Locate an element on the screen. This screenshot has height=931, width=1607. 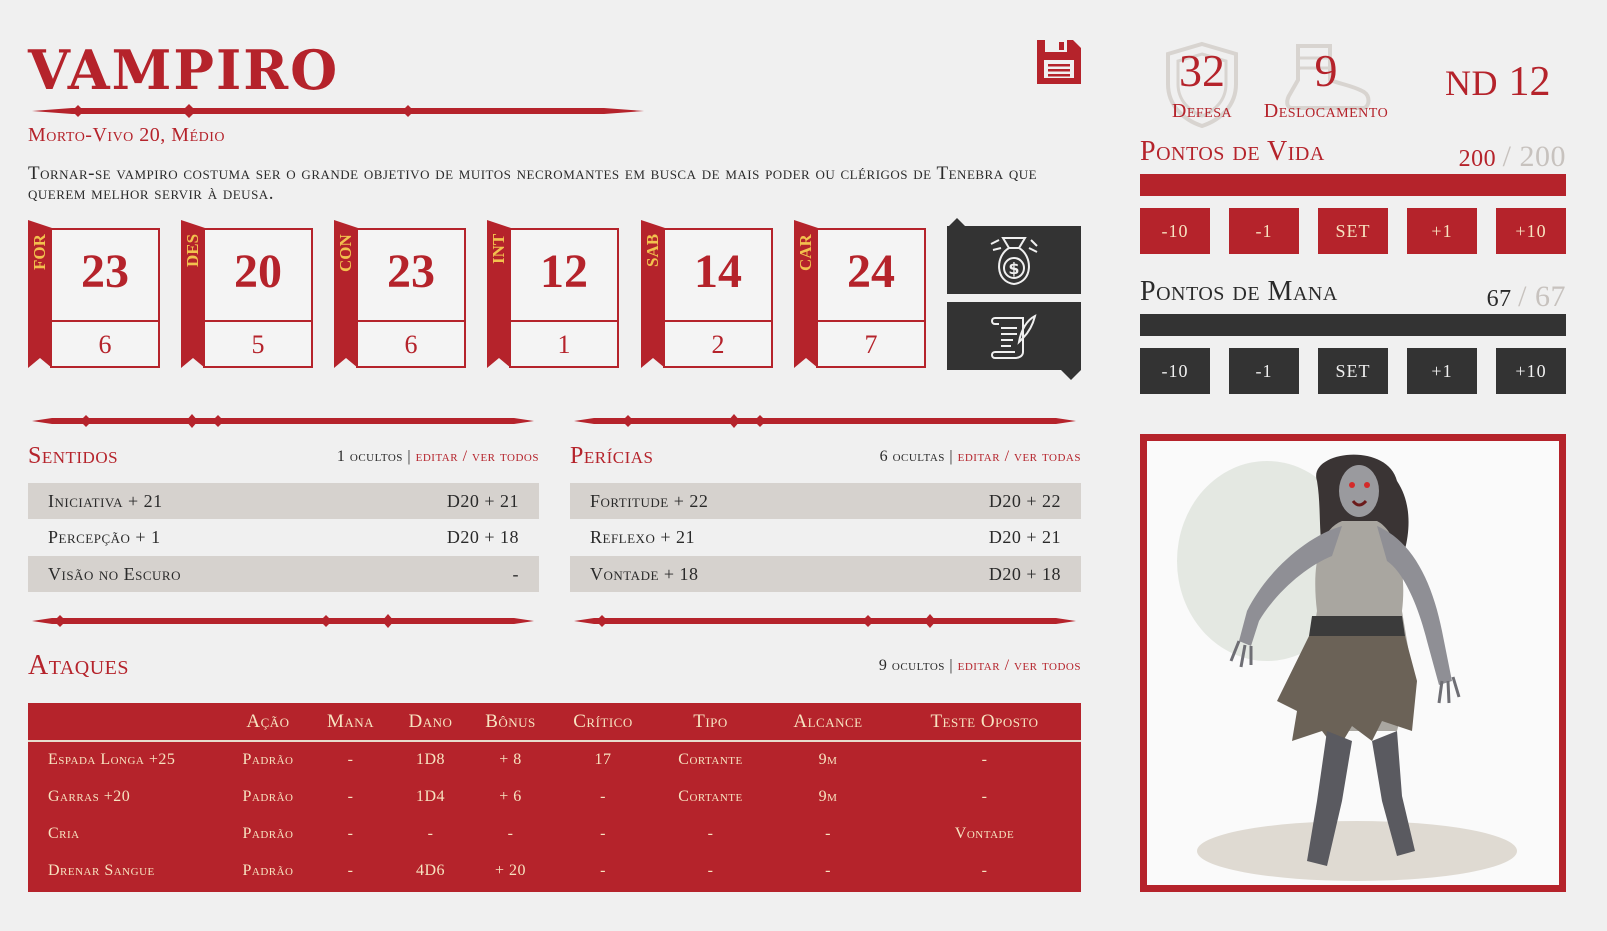
floppy-disk-icon is located at coordinates (1059, 62).